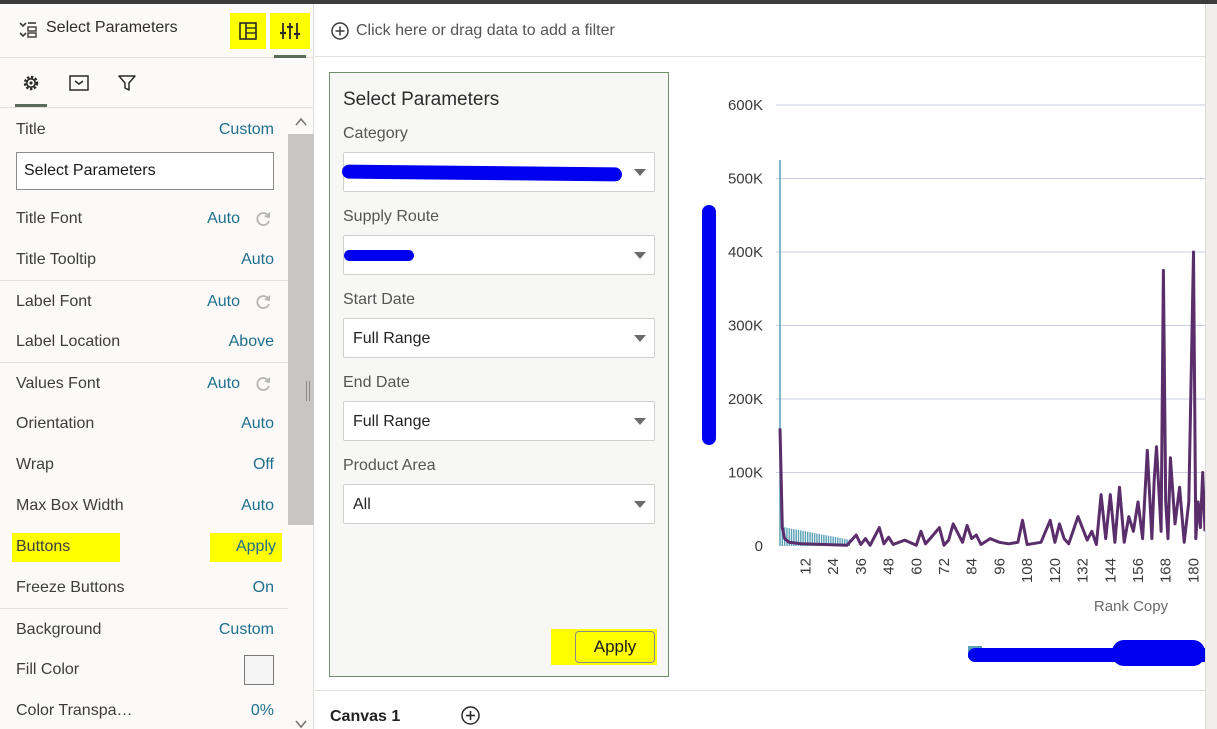 This screenshot has height=729, width=1217. I want to click on product-area-label: Product Area, so click(389, 465).